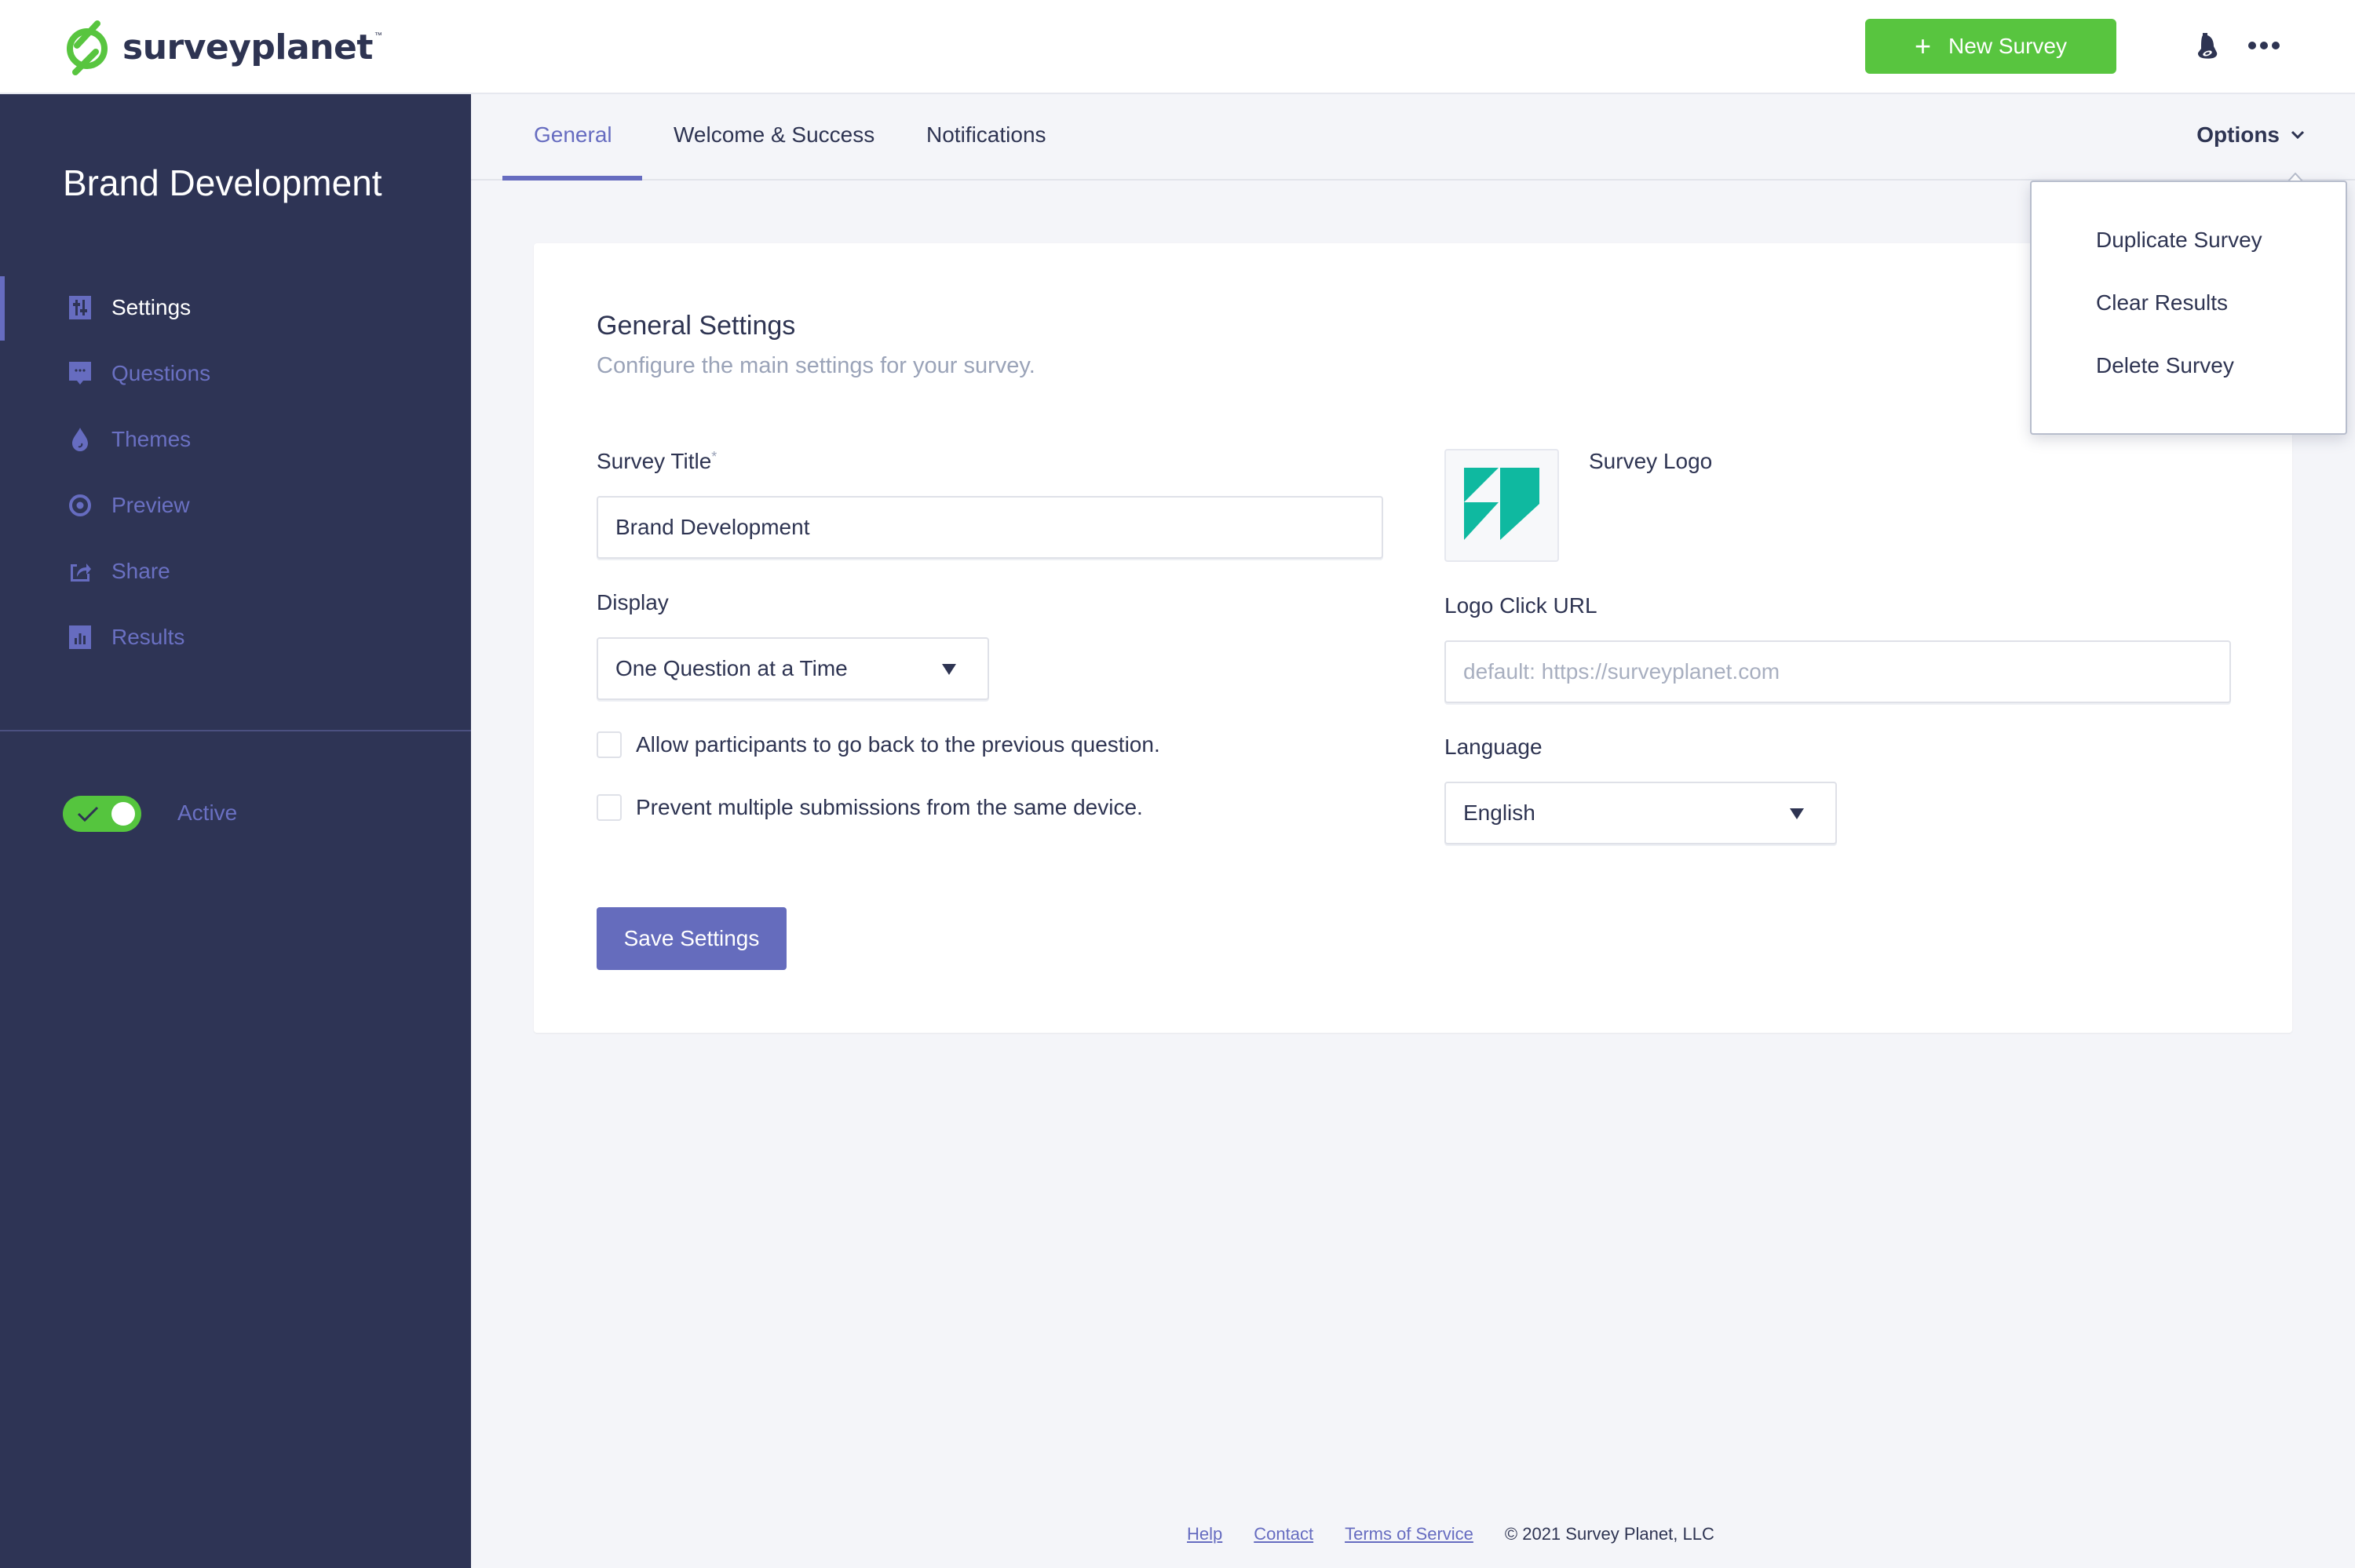  I want to click on more-options-icon, so click(2264, 45).